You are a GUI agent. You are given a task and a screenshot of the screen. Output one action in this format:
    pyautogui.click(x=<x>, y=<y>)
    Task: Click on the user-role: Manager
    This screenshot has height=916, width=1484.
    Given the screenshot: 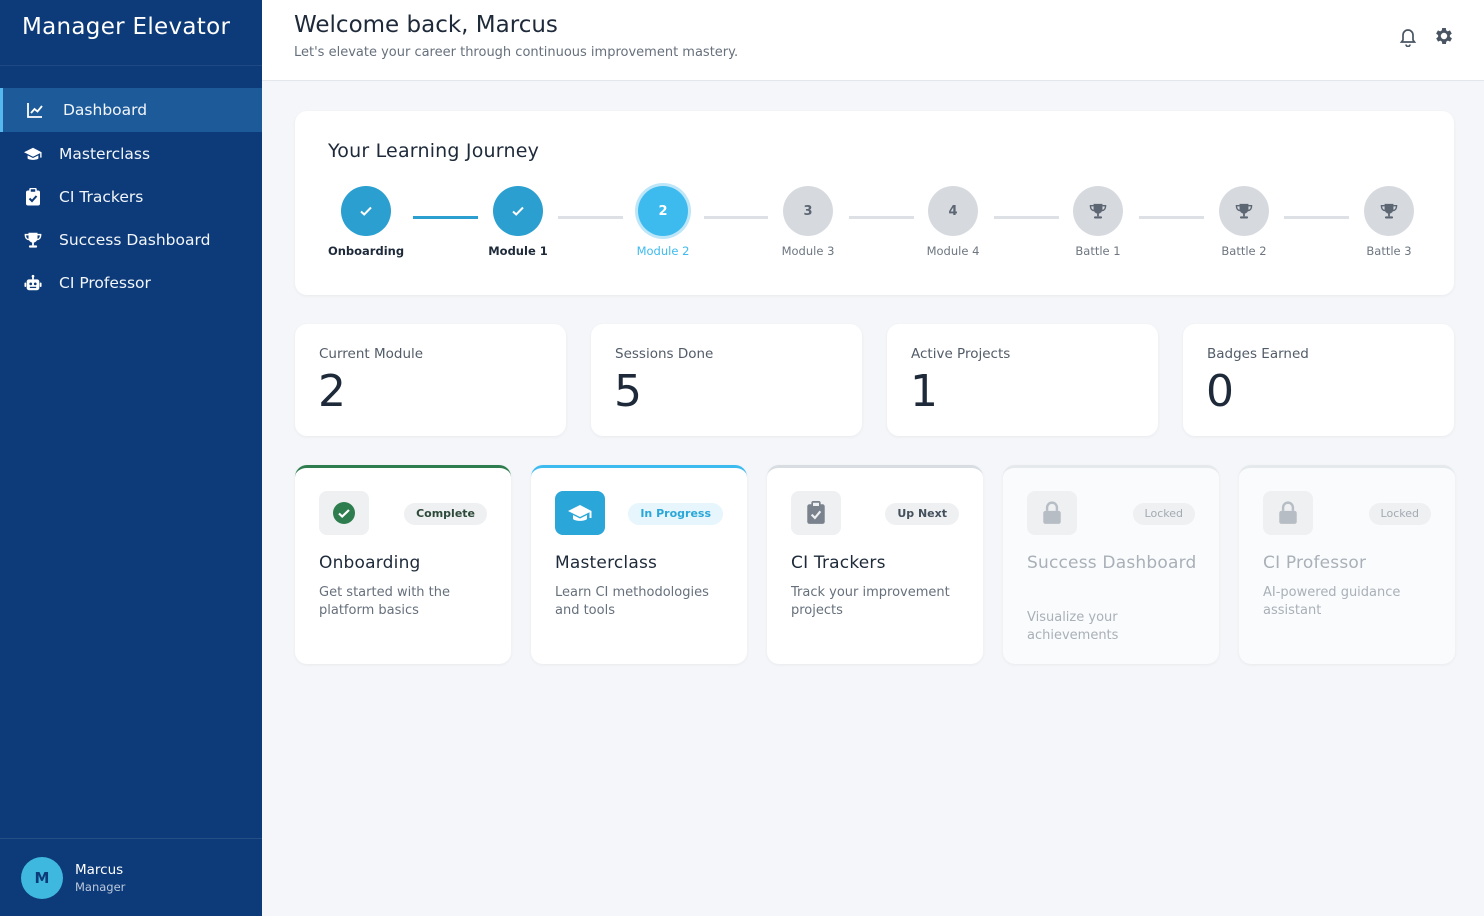 What is the action you would take?
    pyautogui.click(x=100, y=886)
    